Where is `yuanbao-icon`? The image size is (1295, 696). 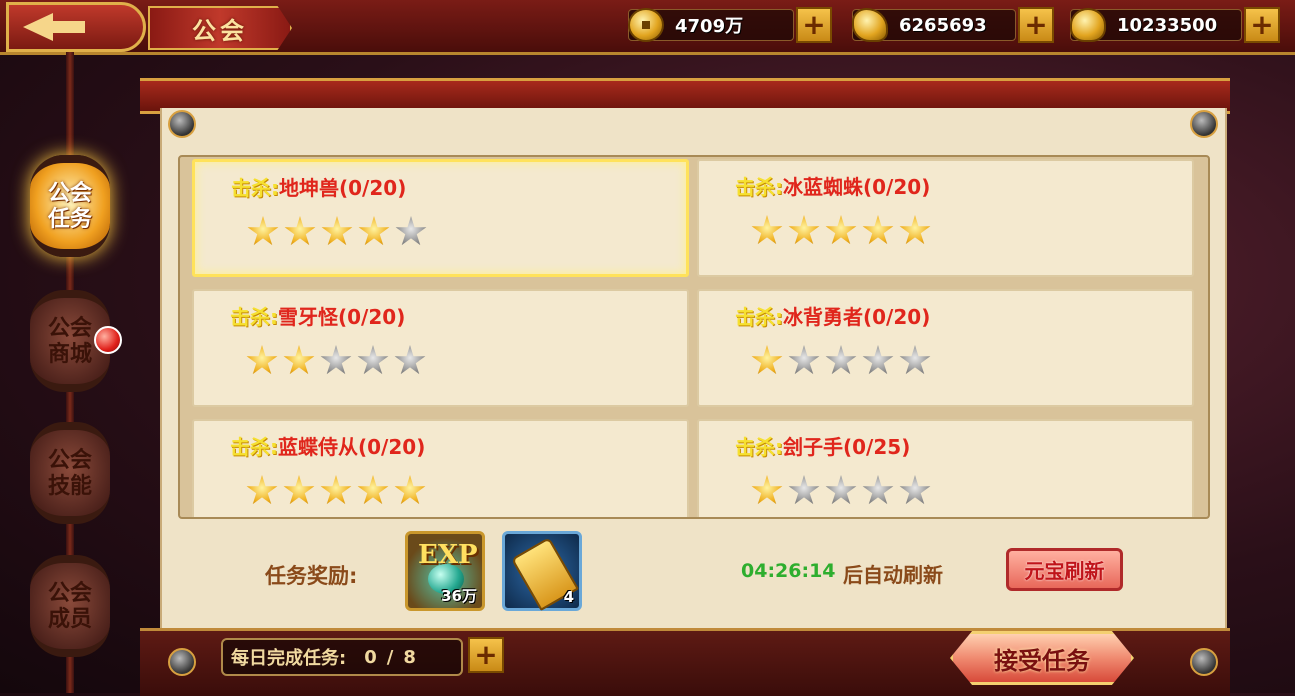 yuanbao-icon is located at coordinates (1088, 25).